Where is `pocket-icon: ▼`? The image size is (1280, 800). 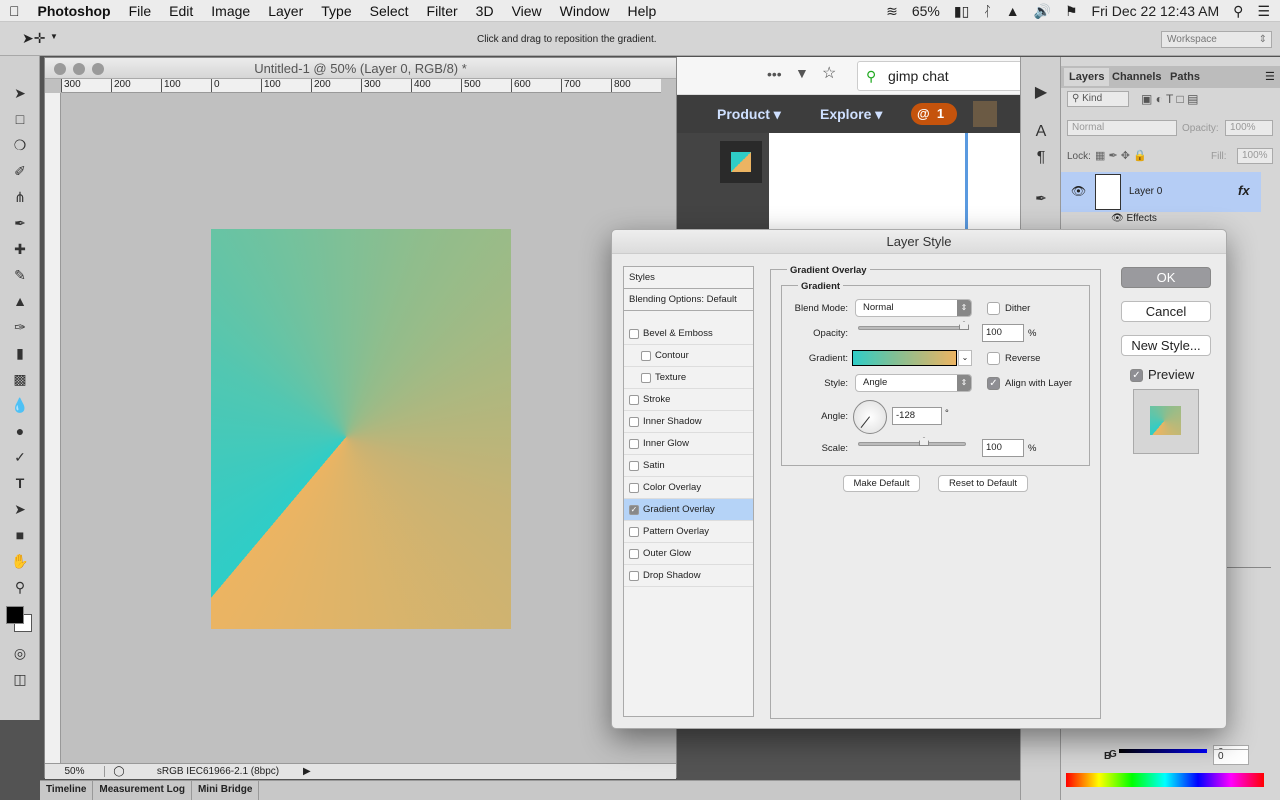
pocket-icon: ▼ is located at coordinates (802, 73).